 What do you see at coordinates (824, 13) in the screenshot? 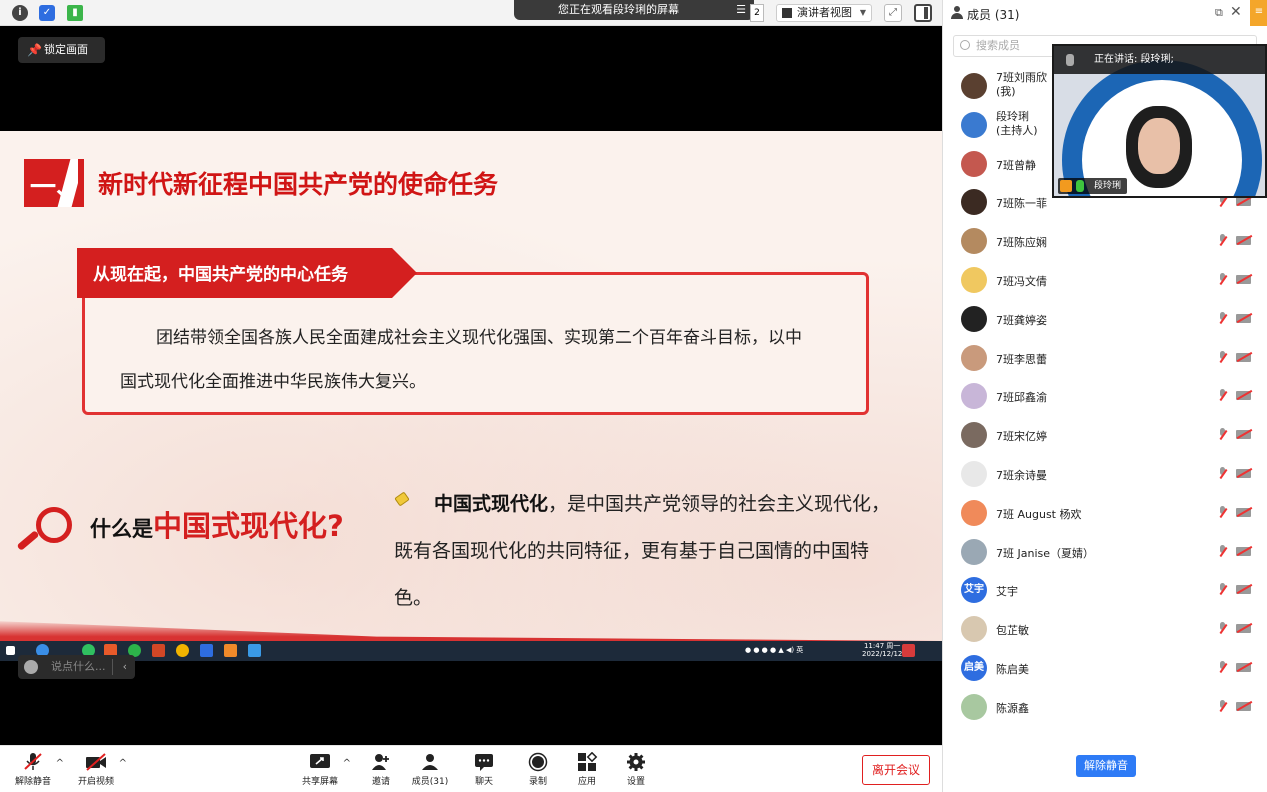
I see `view-mode-select: 演讲者视图 ▼` at bounding box center [824, 13].